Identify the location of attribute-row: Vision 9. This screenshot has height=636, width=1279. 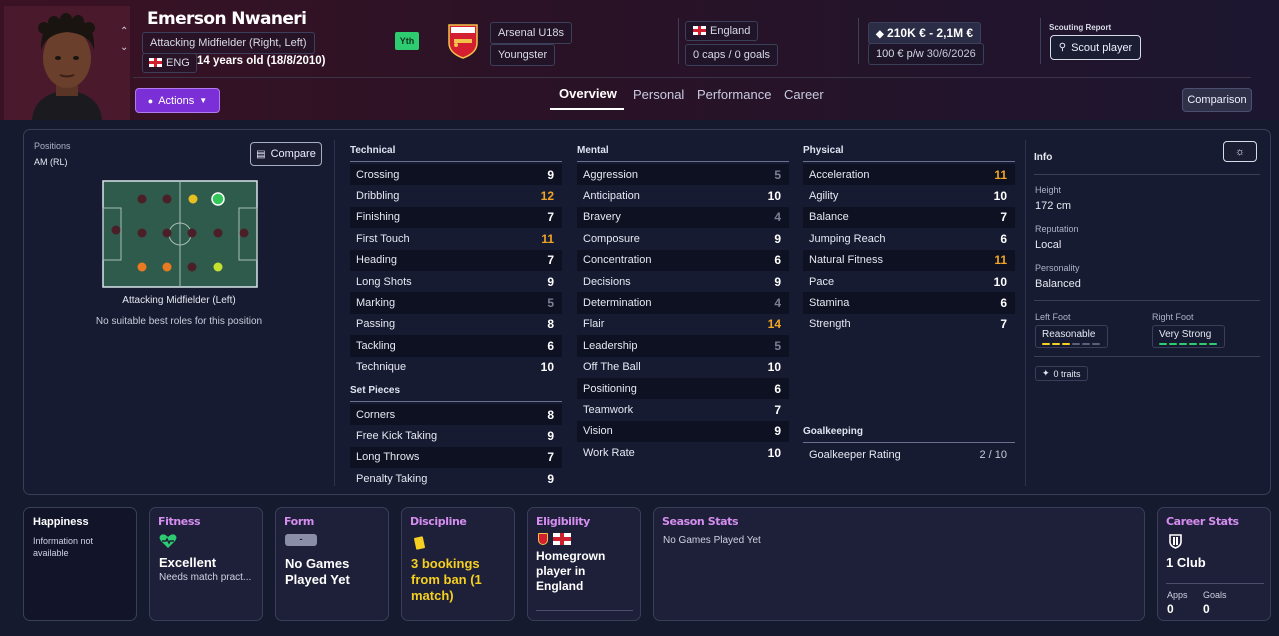
(683, 431).